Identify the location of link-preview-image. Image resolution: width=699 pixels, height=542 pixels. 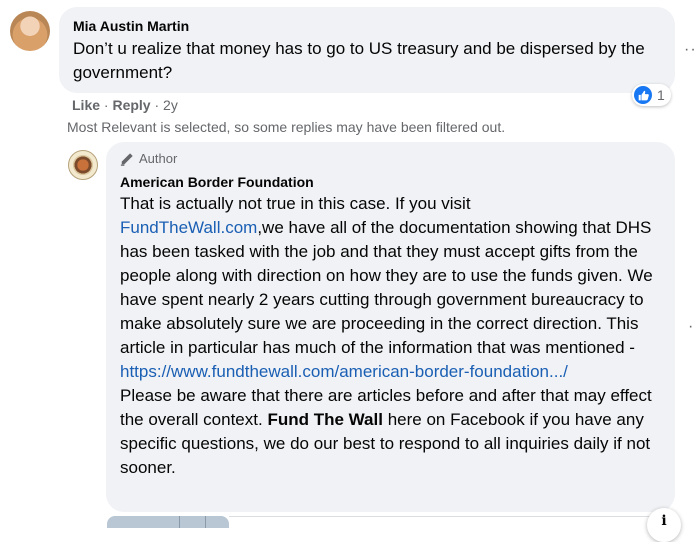
(168, 522).